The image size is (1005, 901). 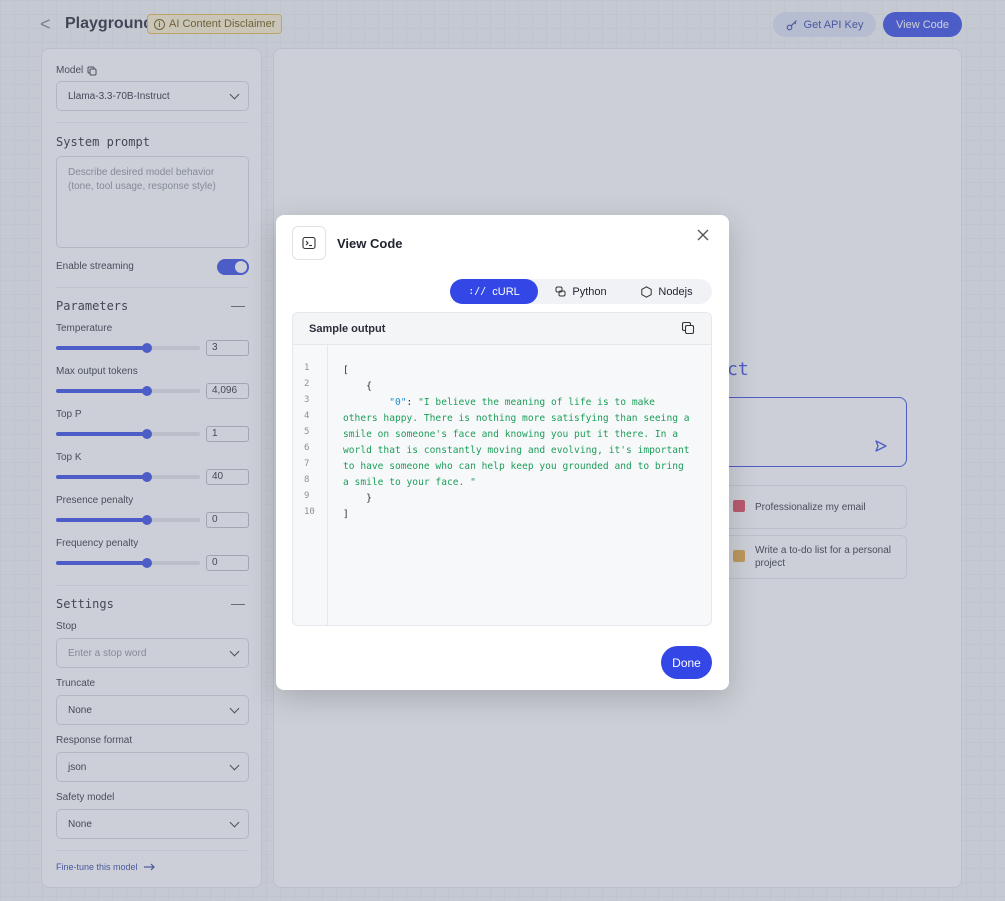 What do you see at coordinates (647, 291) in the screenshot?
I see `nodejs-icon` at bounding box center [647, 291].